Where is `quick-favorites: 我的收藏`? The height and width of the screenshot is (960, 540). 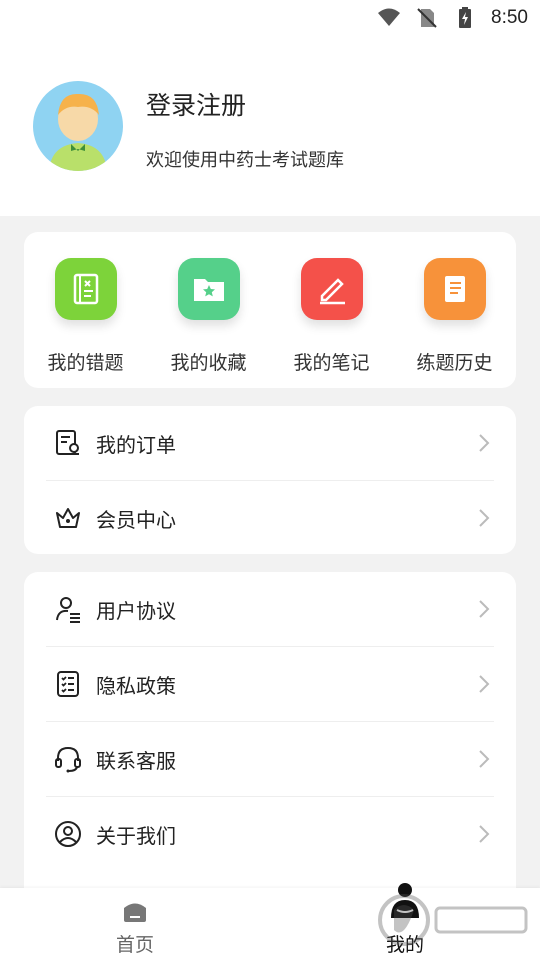 quick-favorites: 我的收藏 is located at coordinates (208, 310).